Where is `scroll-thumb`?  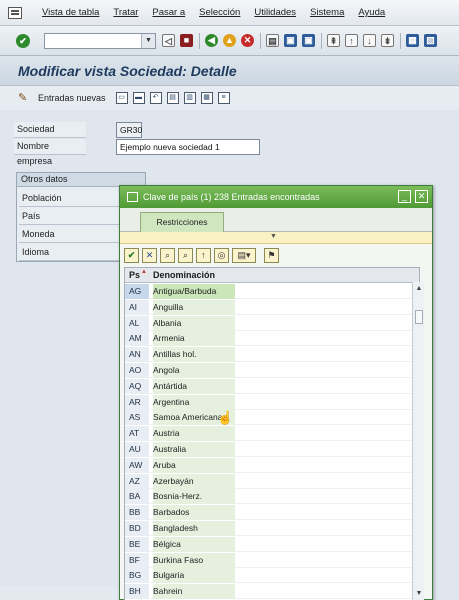 scroll-thumb is located at coordinates (419, 317).